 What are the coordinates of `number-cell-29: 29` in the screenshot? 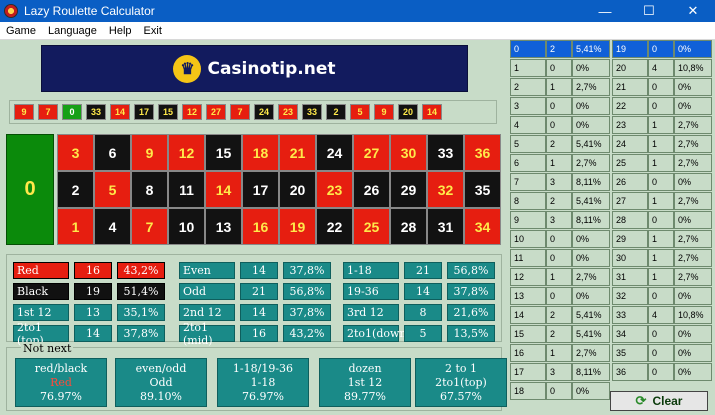 It's located at (408, 189).